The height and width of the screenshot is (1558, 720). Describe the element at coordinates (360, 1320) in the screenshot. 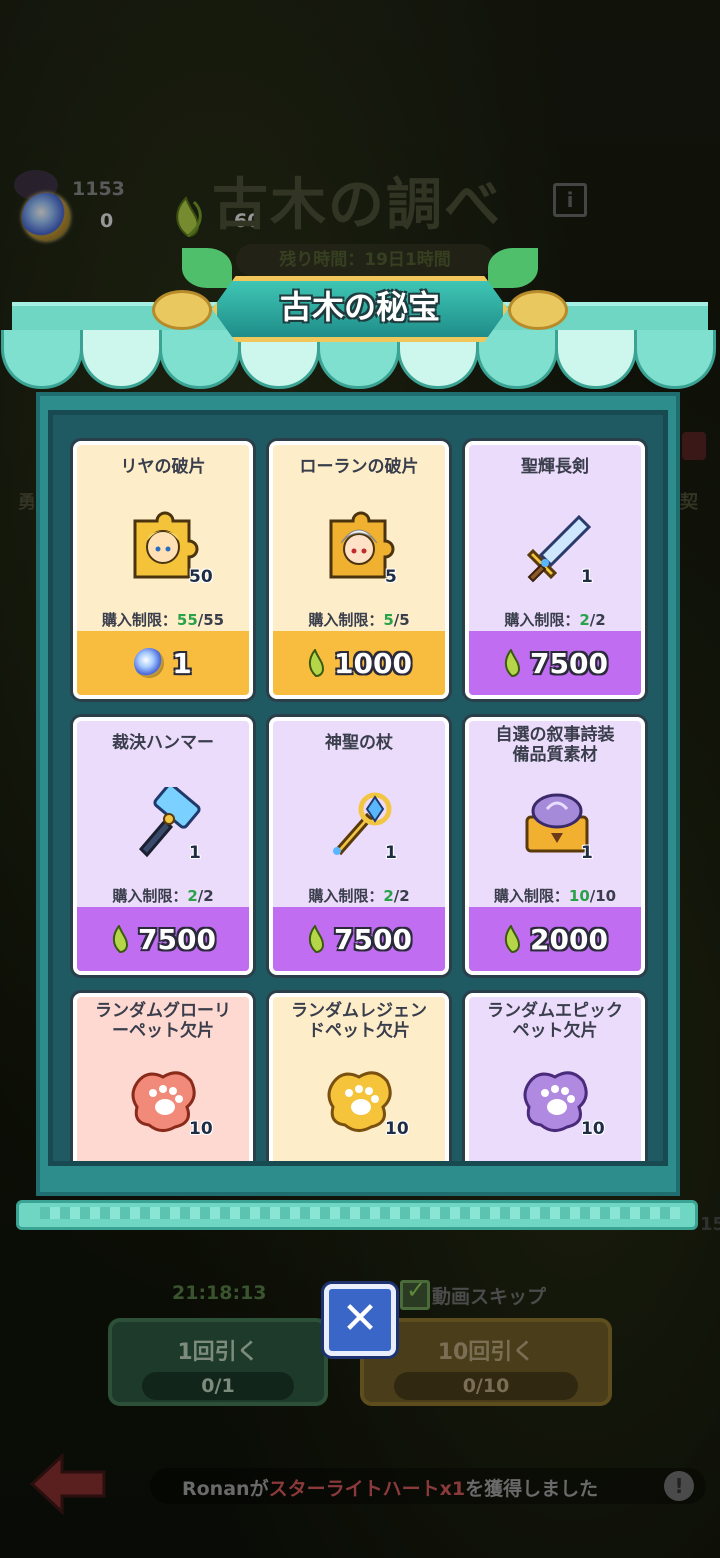

I see `close-button: ✕` at that location.